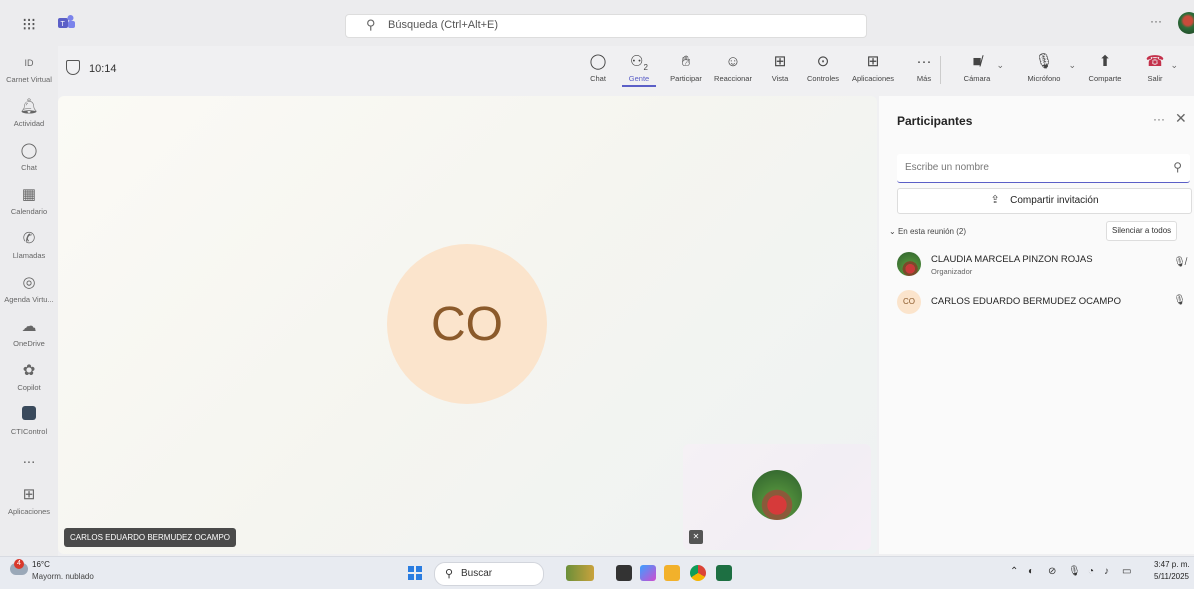 The width and height of the screenshot is (1194, 589). I want to click on rail-item-onedrive: ☁︎ OneDrive, so click(29, 333).